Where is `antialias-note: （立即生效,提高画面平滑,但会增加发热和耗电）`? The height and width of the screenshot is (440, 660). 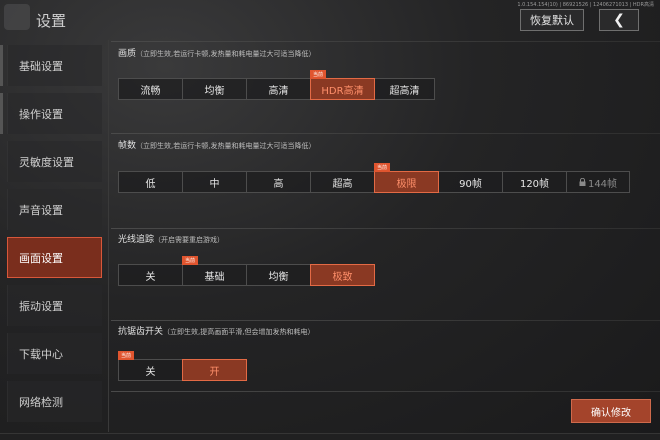 antialias-note: （立即生效,提高画面平滑,但会增加发热和耗电） is located at coordinates (239, 332).